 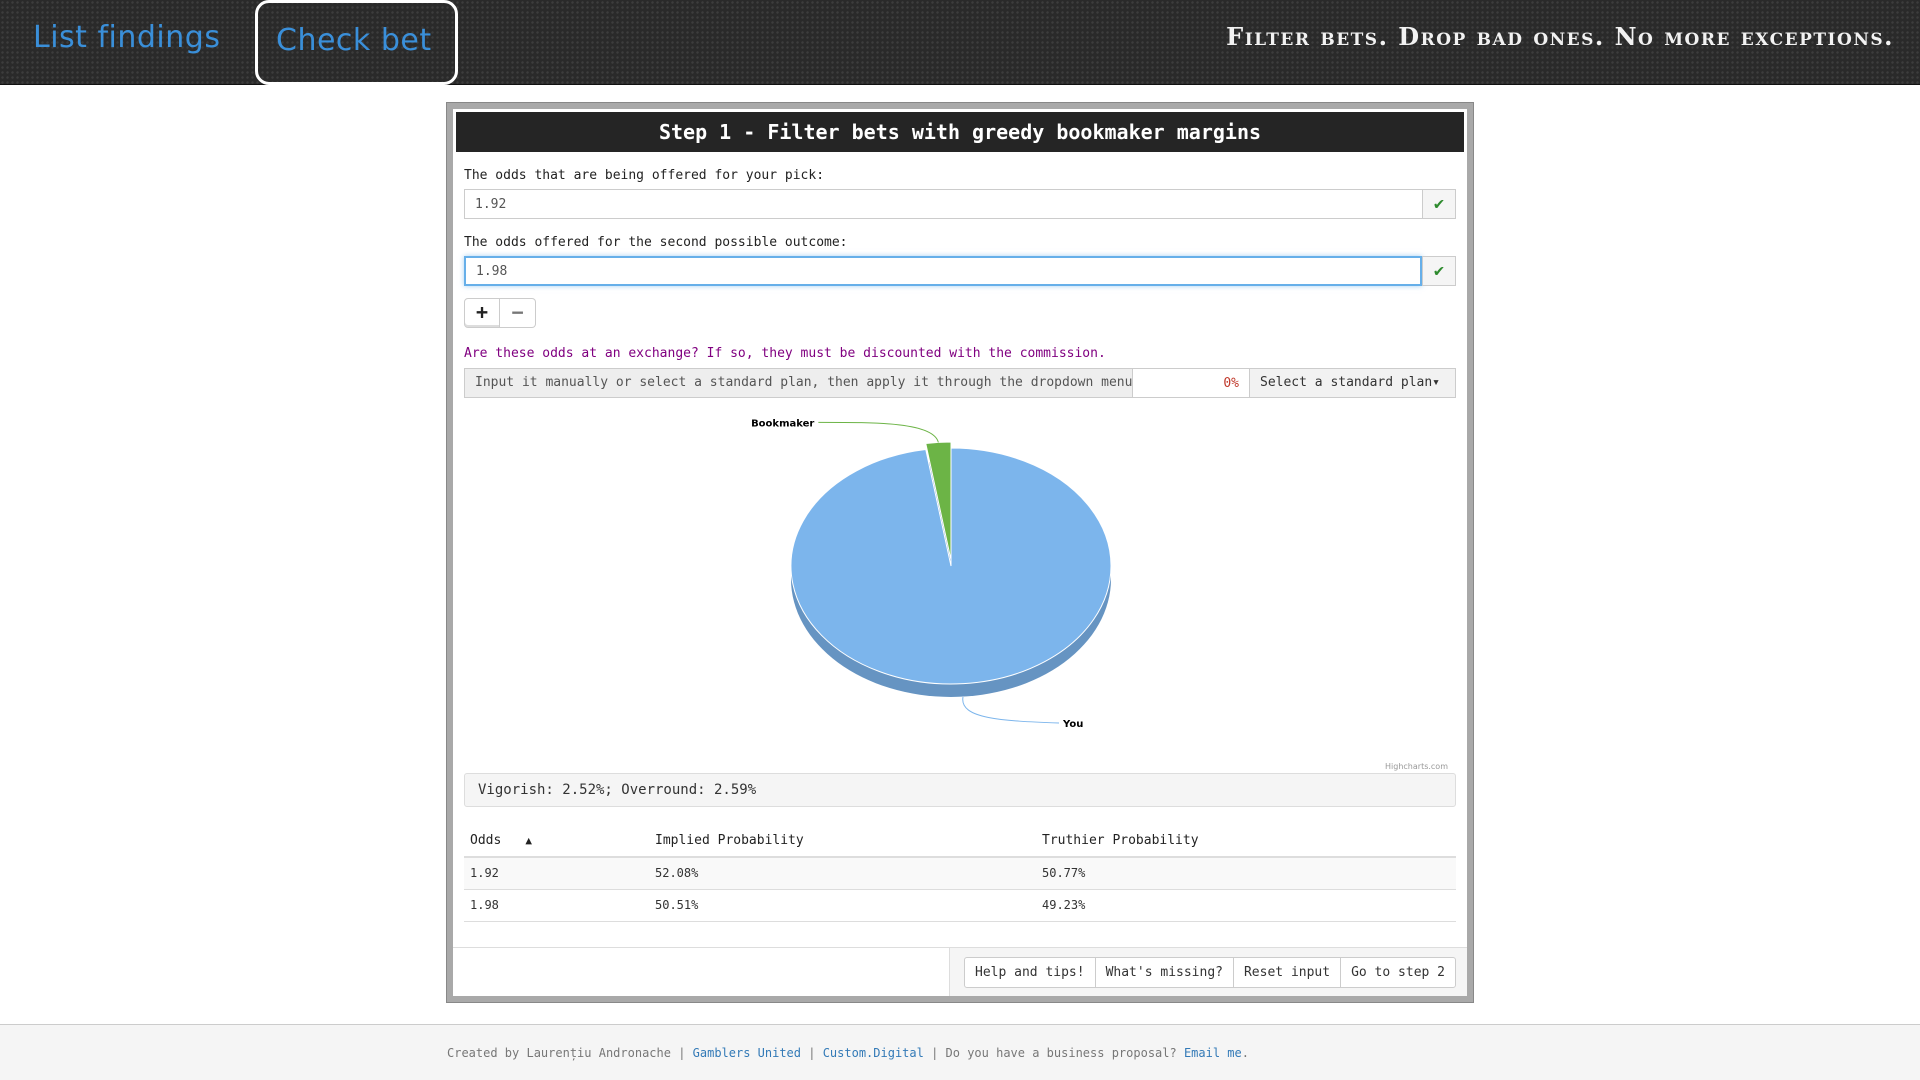 What do you see at coordinates (1439, 271) in the screenshot?
I see `second-valid-check-icon: ✔` at bounding box center [1439, 271].